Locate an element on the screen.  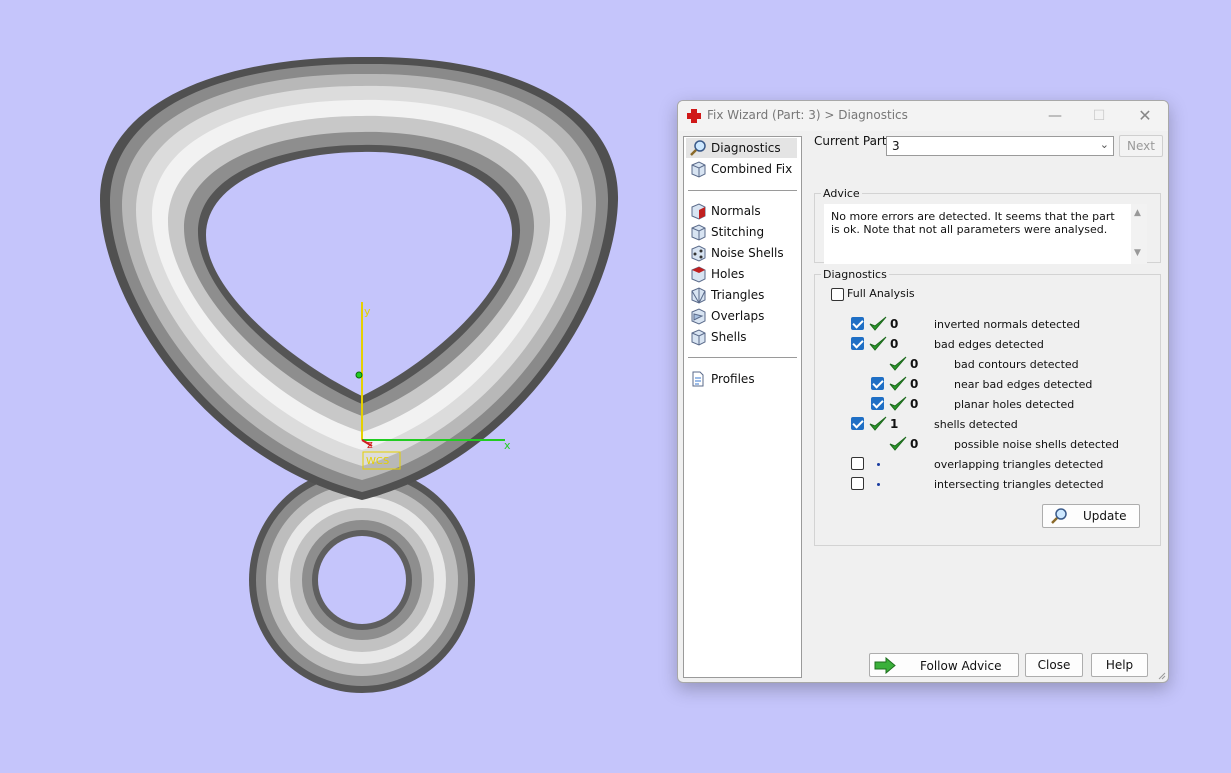
diagnostic-label: overlapping triangles detected is located at coordinates (1019, 464).